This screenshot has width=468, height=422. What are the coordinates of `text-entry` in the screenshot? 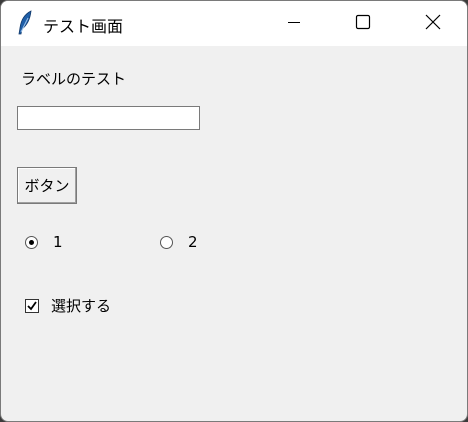 It's located at (108, 118).